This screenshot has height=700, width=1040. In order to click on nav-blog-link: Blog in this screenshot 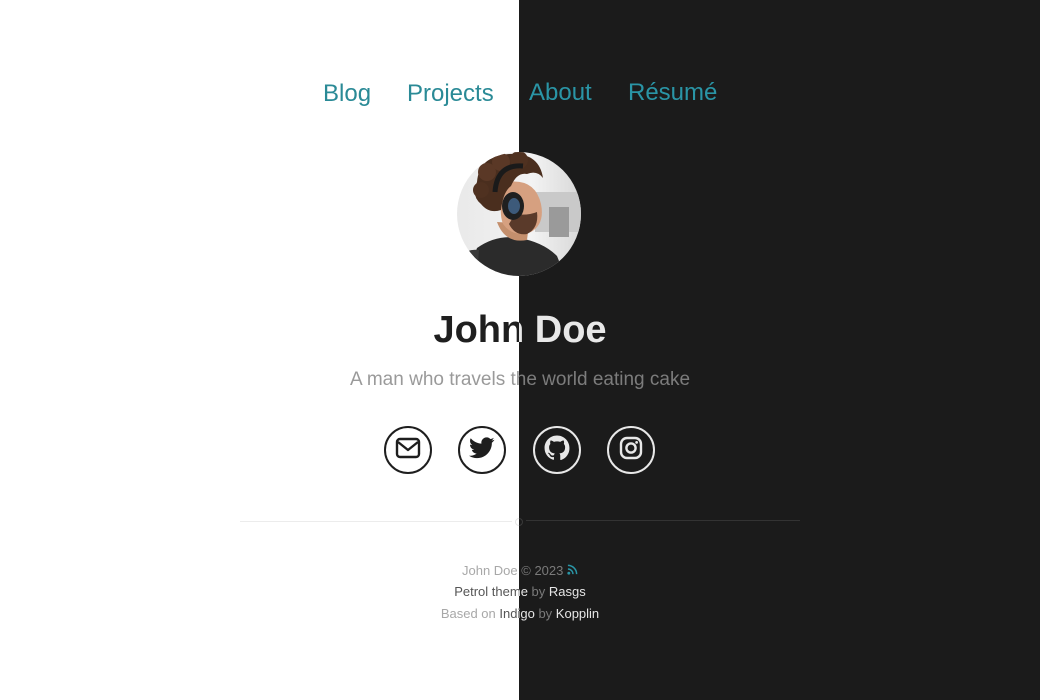, I will do `click(347, 94)`.